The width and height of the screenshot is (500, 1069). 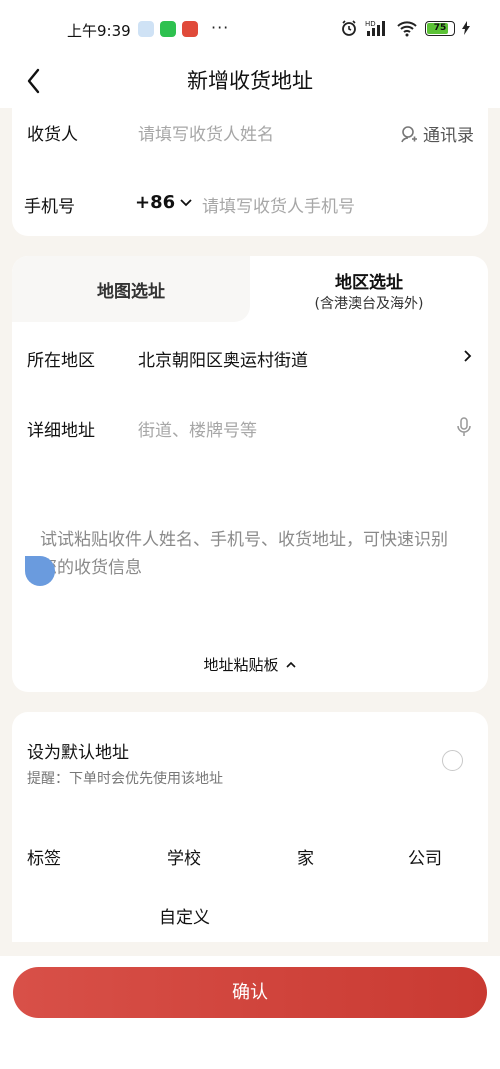 I want to click on country-code-select: +86, so click(x=164, y=202).